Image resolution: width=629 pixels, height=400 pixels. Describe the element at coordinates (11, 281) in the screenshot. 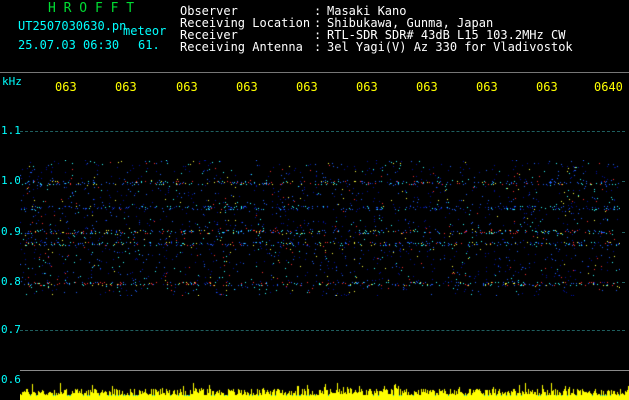

I see `freq-tick: 0.8` at that location.